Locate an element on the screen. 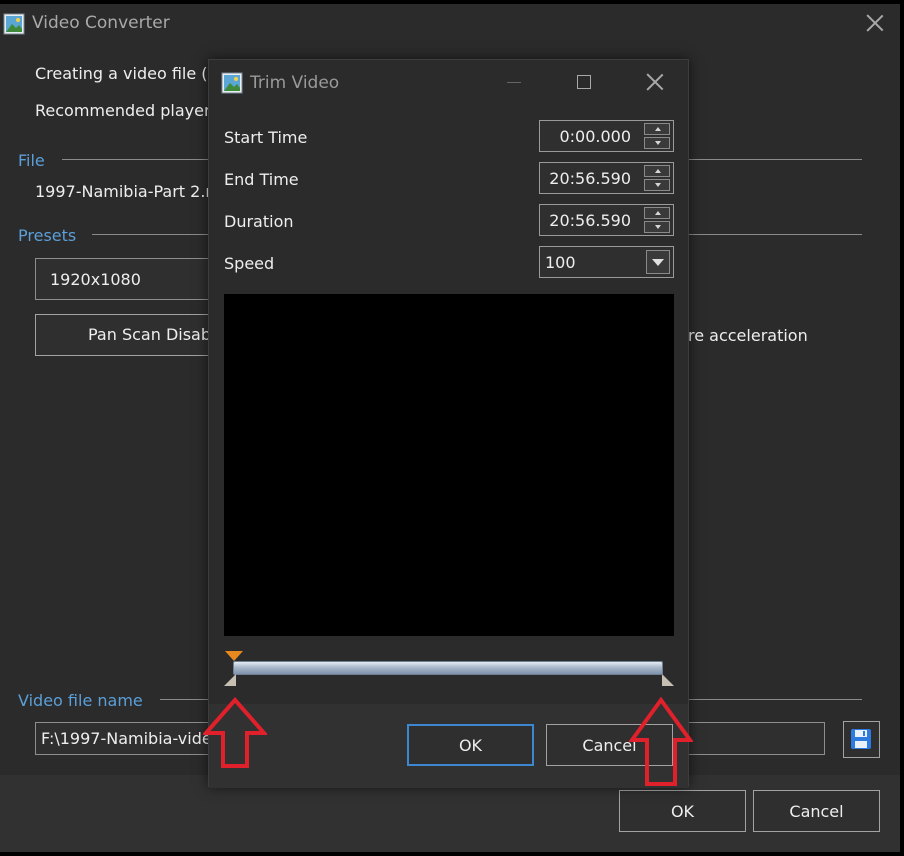  end-time-label: End Time is located at coordinates (261, 179).